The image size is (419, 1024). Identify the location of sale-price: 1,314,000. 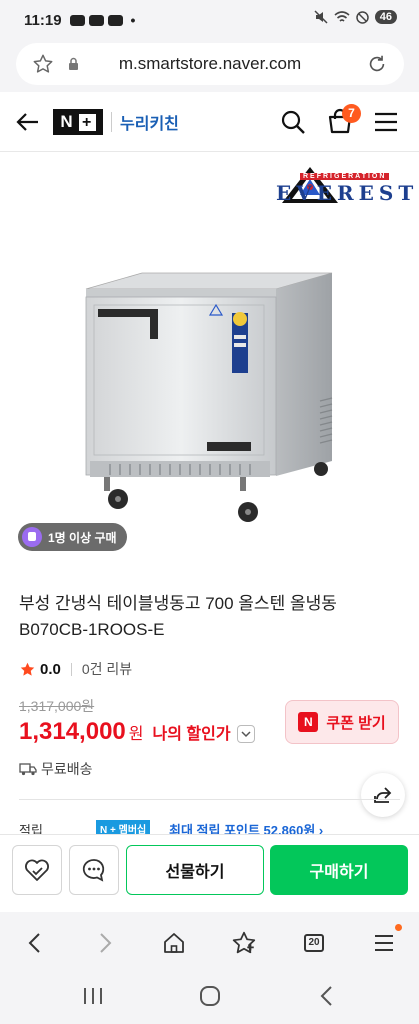
(72, 731).